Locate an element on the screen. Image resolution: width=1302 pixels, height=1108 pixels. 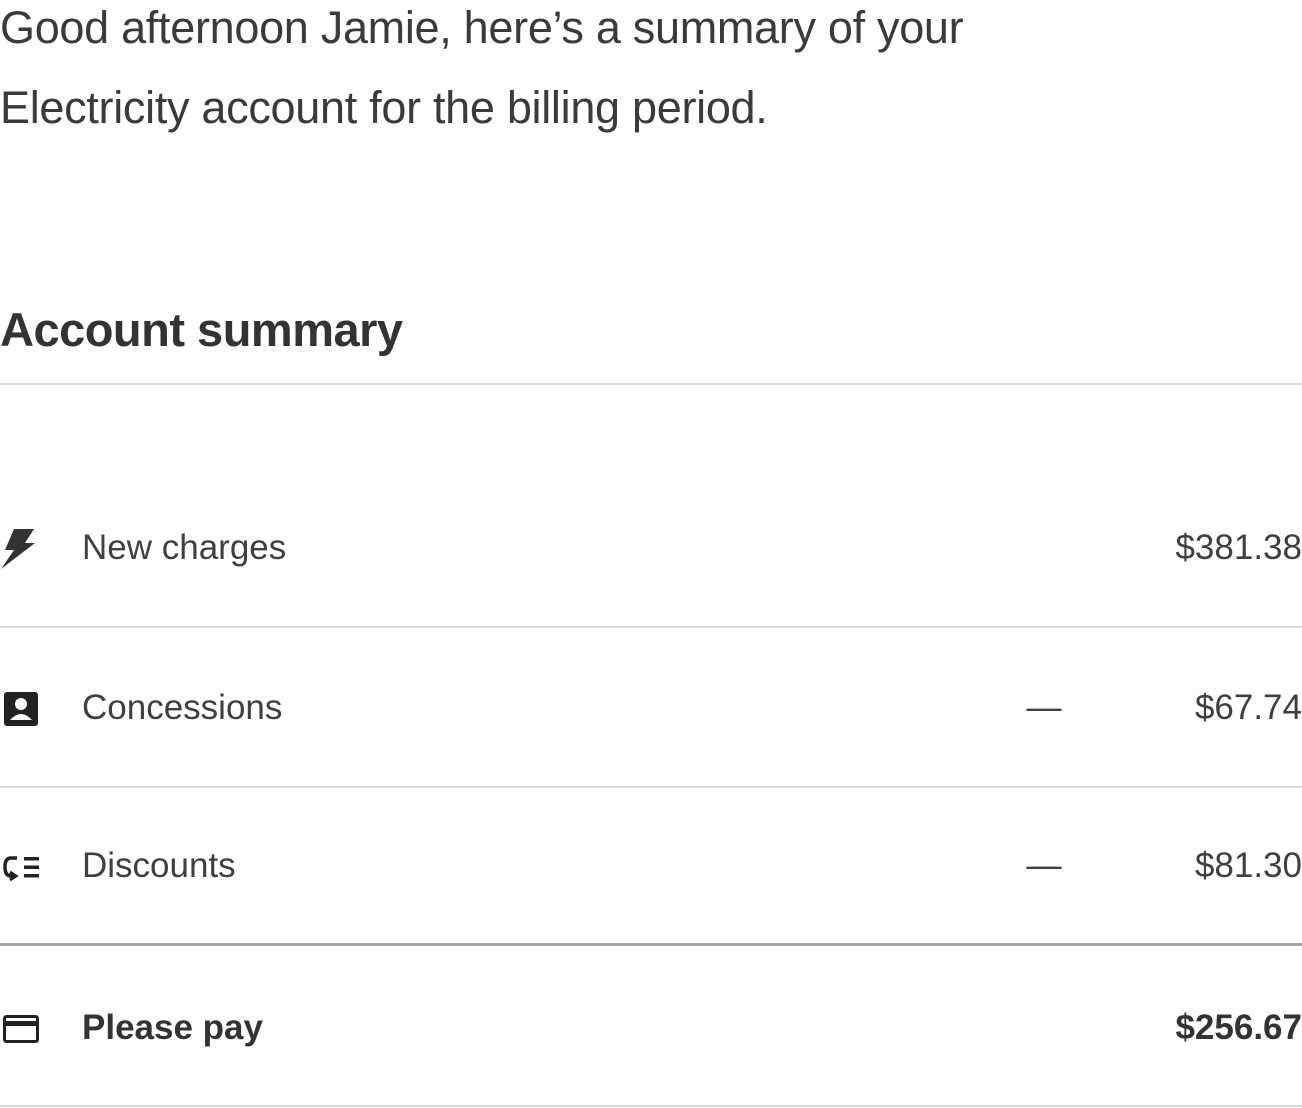
total-divider is located at coordinates (651, 944).